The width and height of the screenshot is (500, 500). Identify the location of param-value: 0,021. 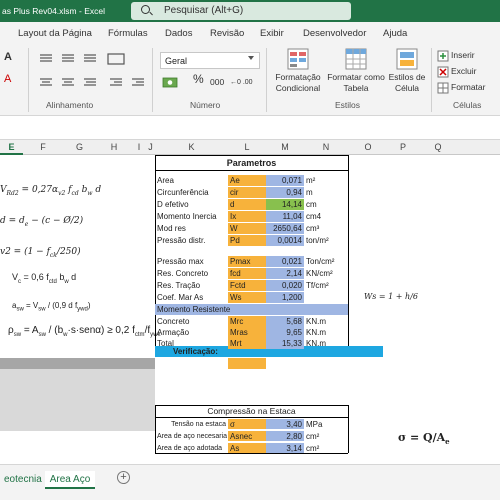
(285, 261).